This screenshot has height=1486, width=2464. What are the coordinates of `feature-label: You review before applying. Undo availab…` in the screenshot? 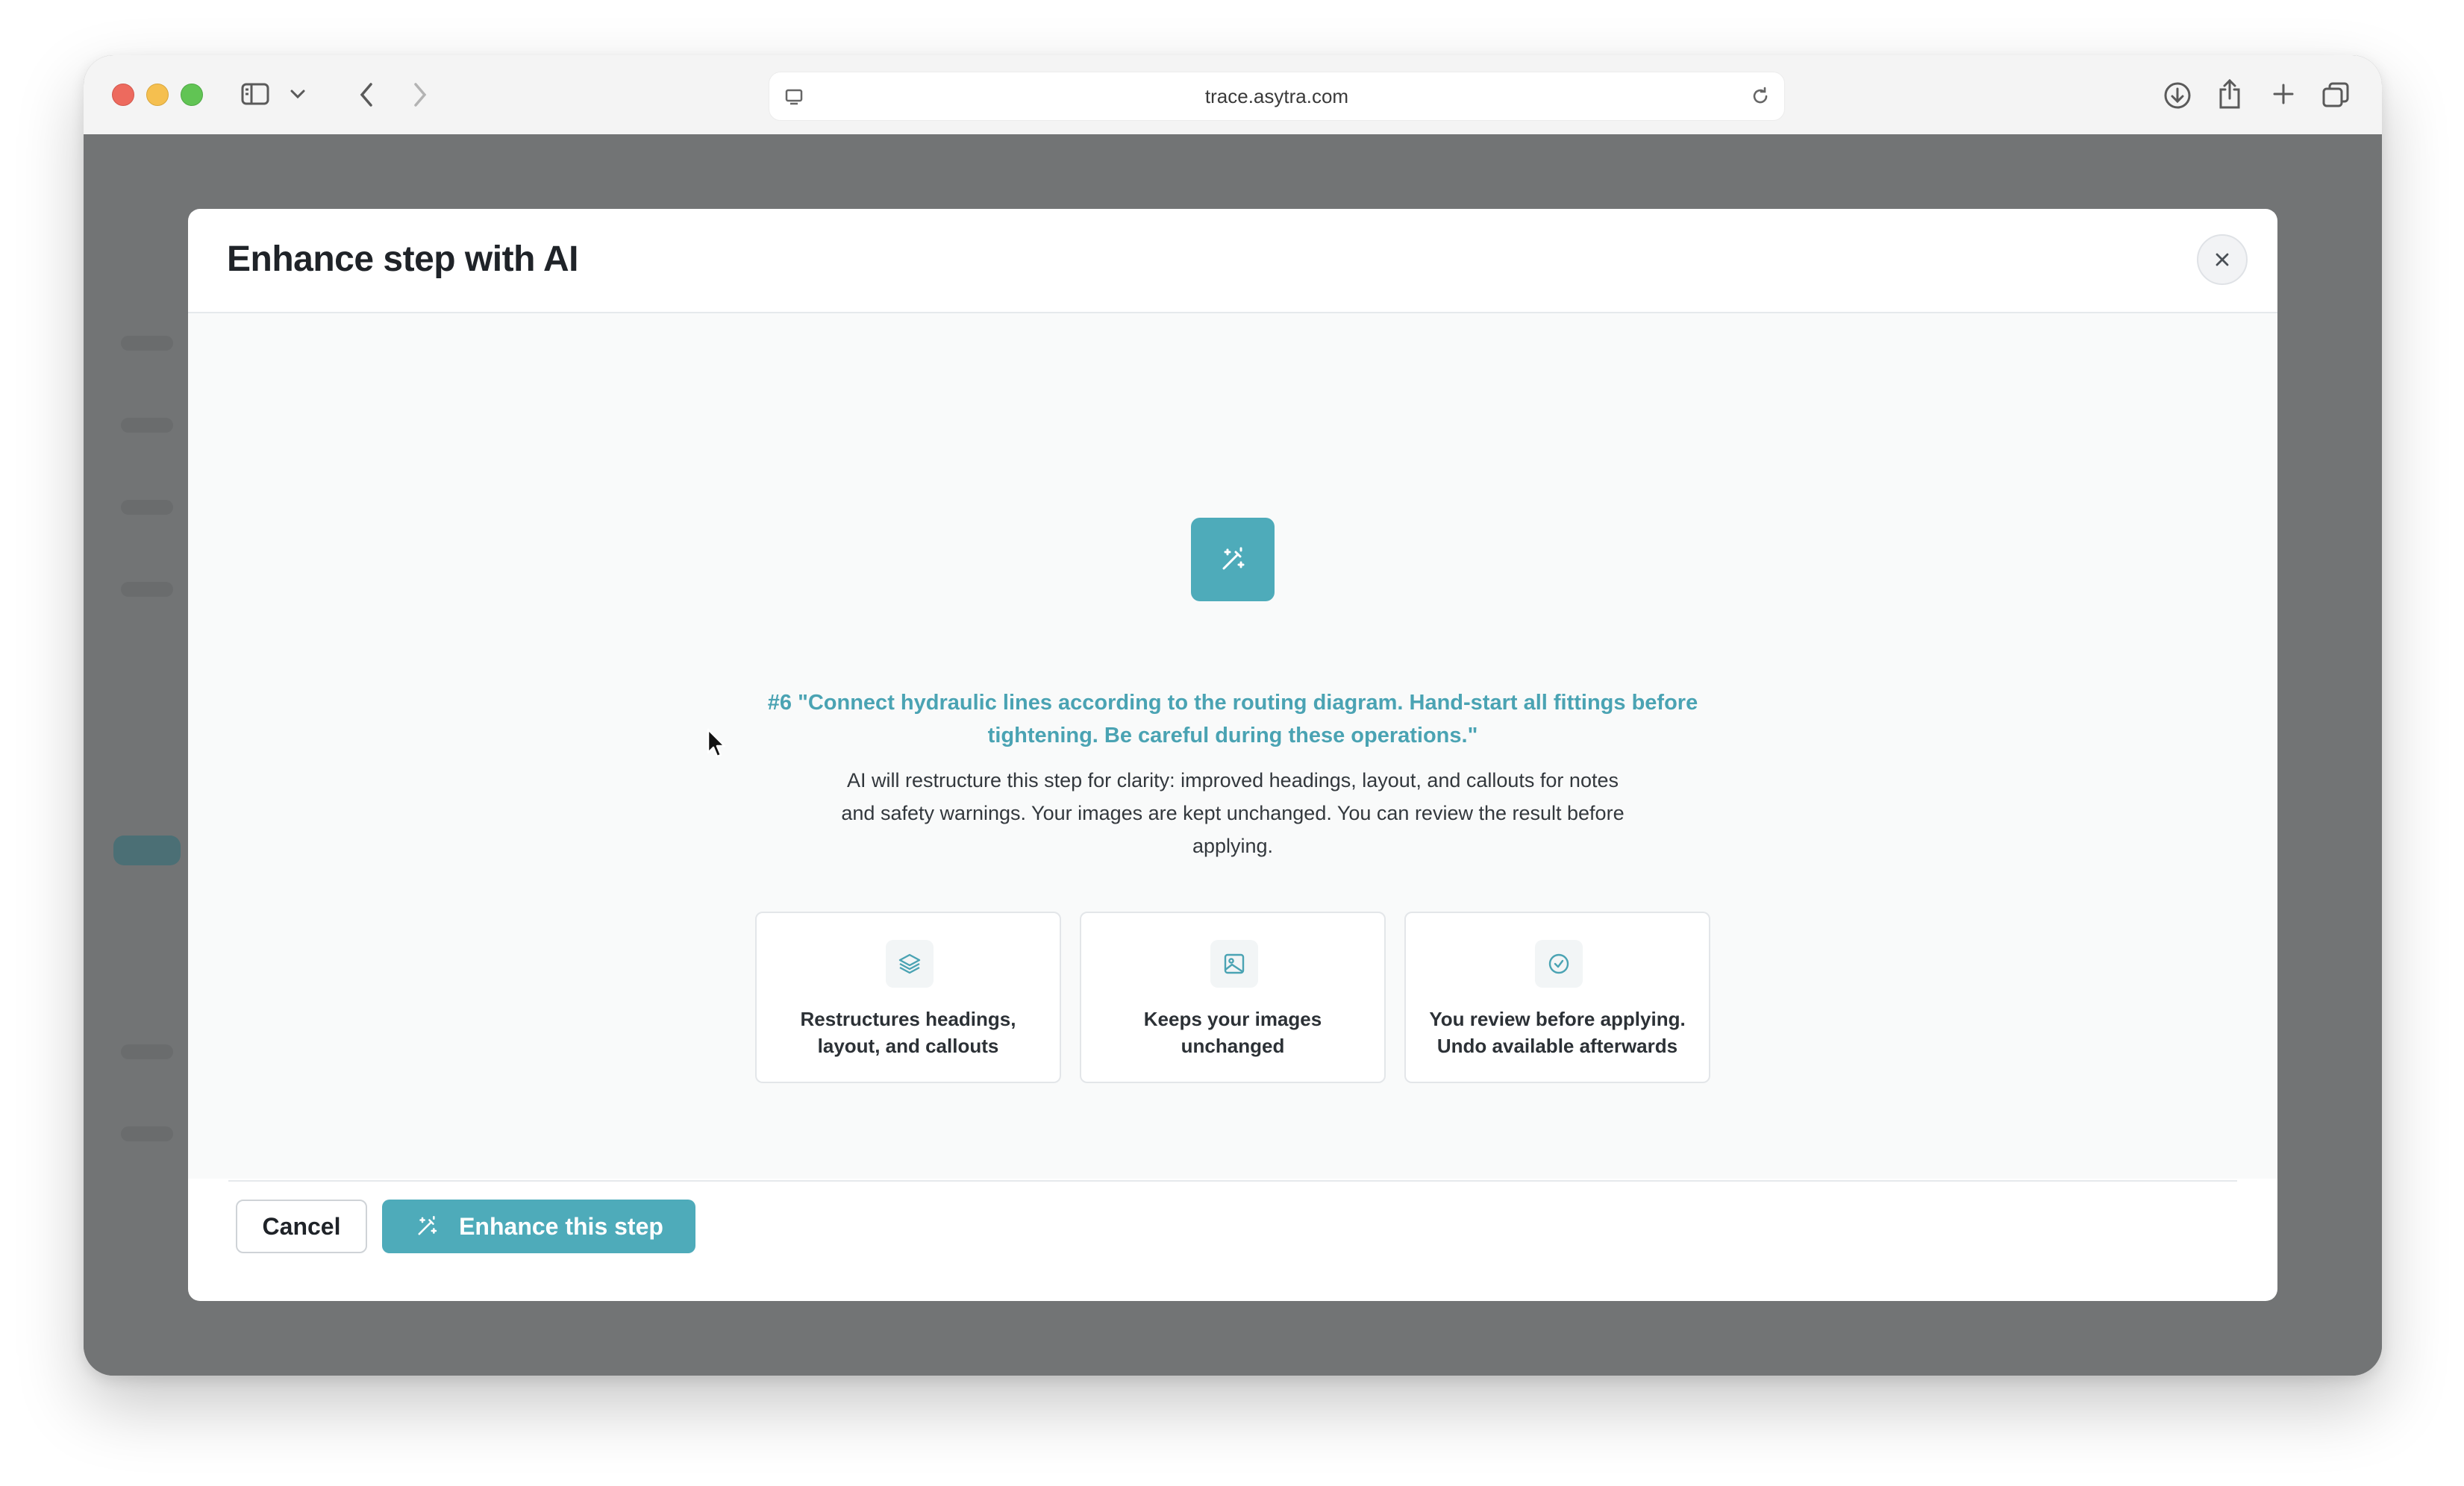 It's located at (1557, 1032).